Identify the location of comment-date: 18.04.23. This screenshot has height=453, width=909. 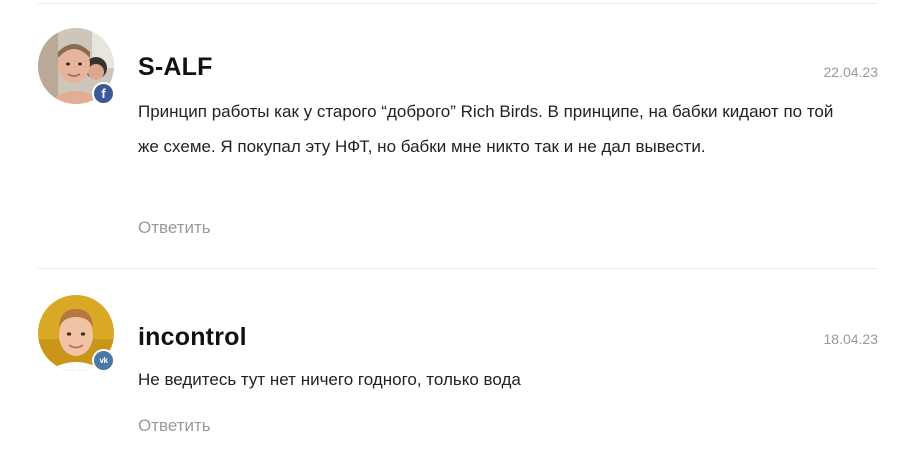
(851, 339).